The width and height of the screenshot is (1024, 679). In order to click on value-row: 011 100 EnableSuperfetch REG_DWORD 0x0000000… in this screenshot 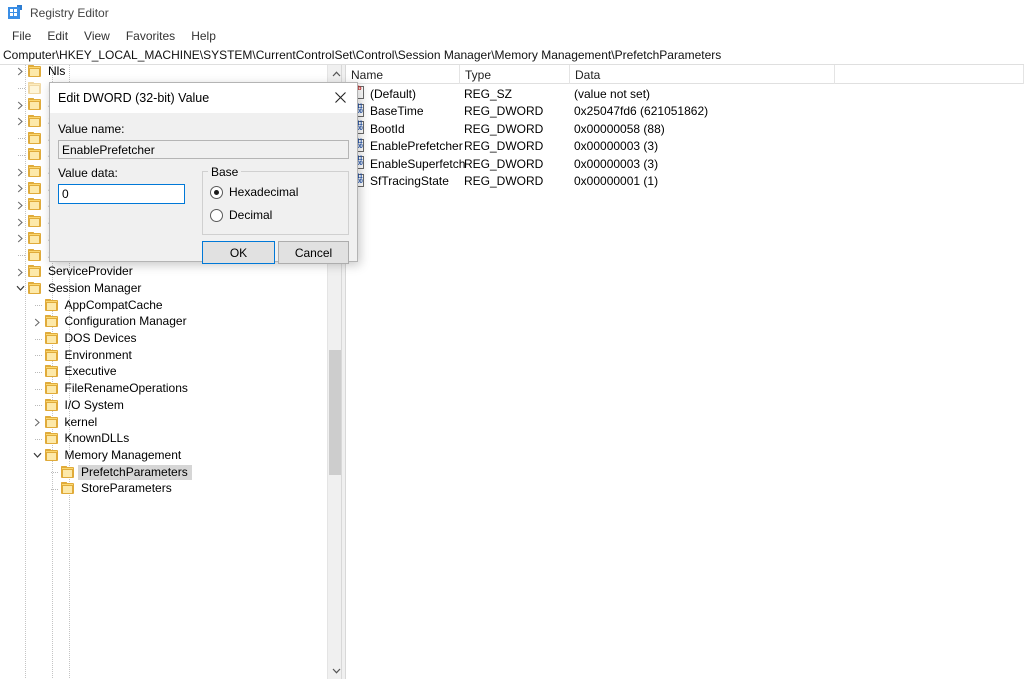, I will do `click(685, 164)`.